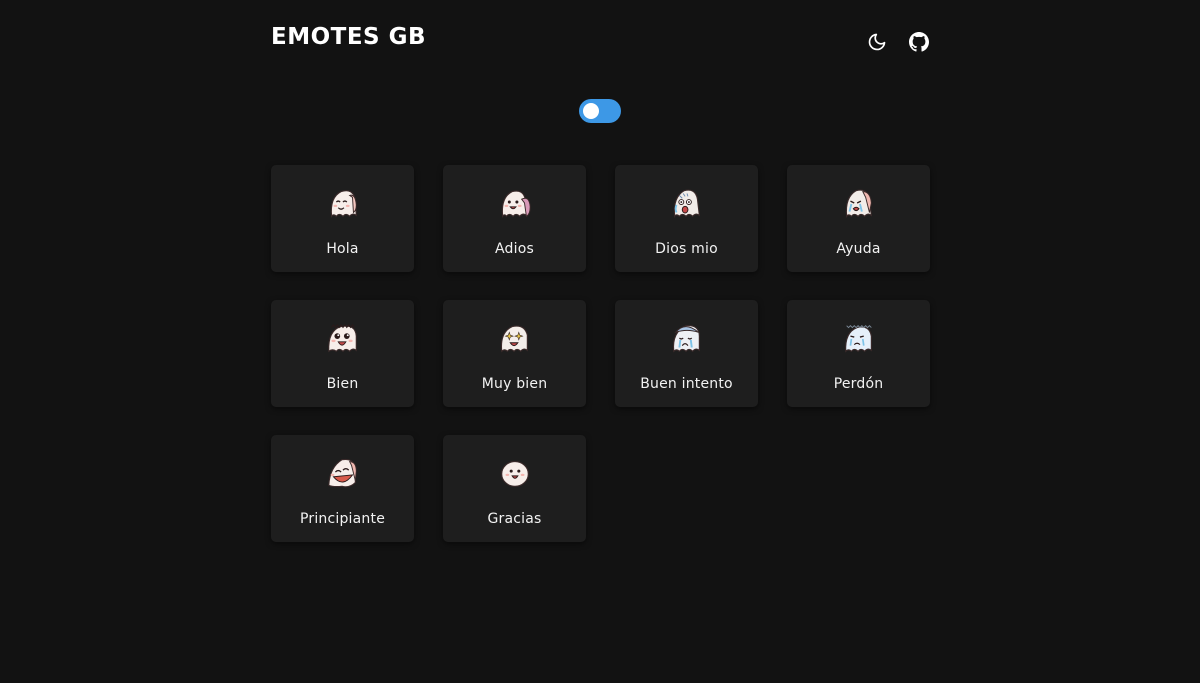 Image resolution: width=1200 pixels, height=683 pixels. I want to click on sad-ghost-emote, so click(686, 339).